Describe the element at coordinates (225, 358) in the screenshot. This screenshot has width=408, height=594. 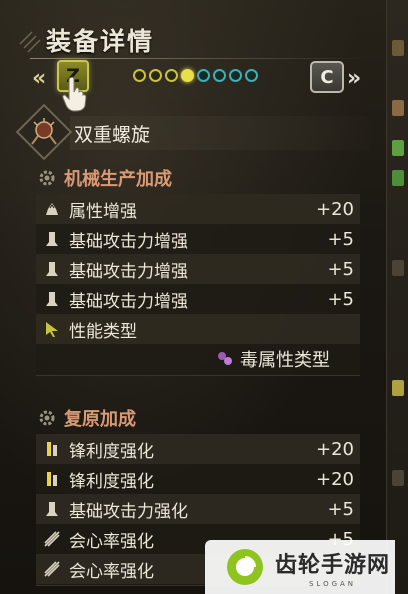
I see `poison-icon` at that location.